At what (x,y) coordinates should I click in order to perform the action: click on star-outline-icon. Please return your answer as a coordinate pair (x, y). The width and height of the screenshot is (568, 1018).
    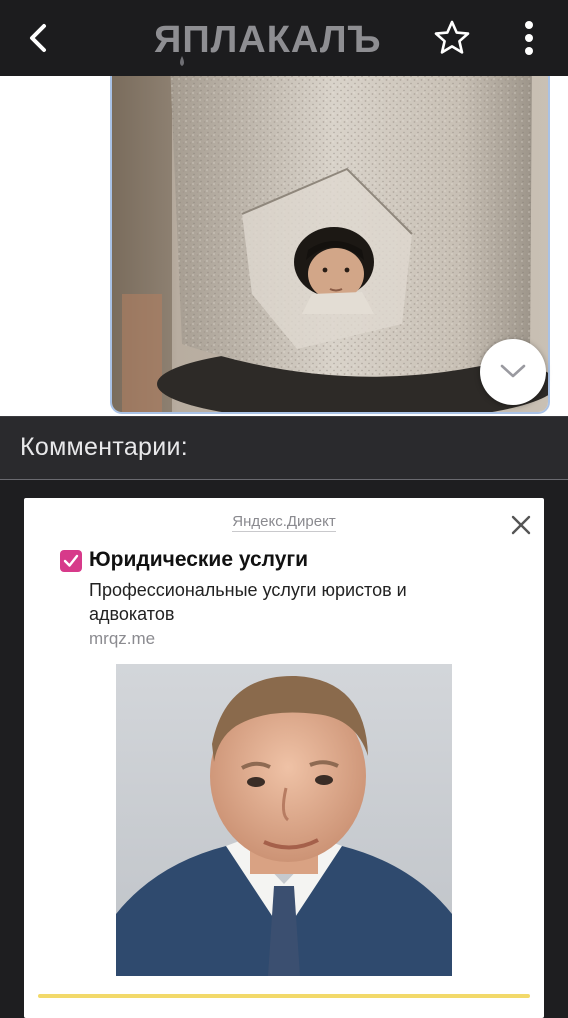
    Looking at the image, I should click on (452, 37).